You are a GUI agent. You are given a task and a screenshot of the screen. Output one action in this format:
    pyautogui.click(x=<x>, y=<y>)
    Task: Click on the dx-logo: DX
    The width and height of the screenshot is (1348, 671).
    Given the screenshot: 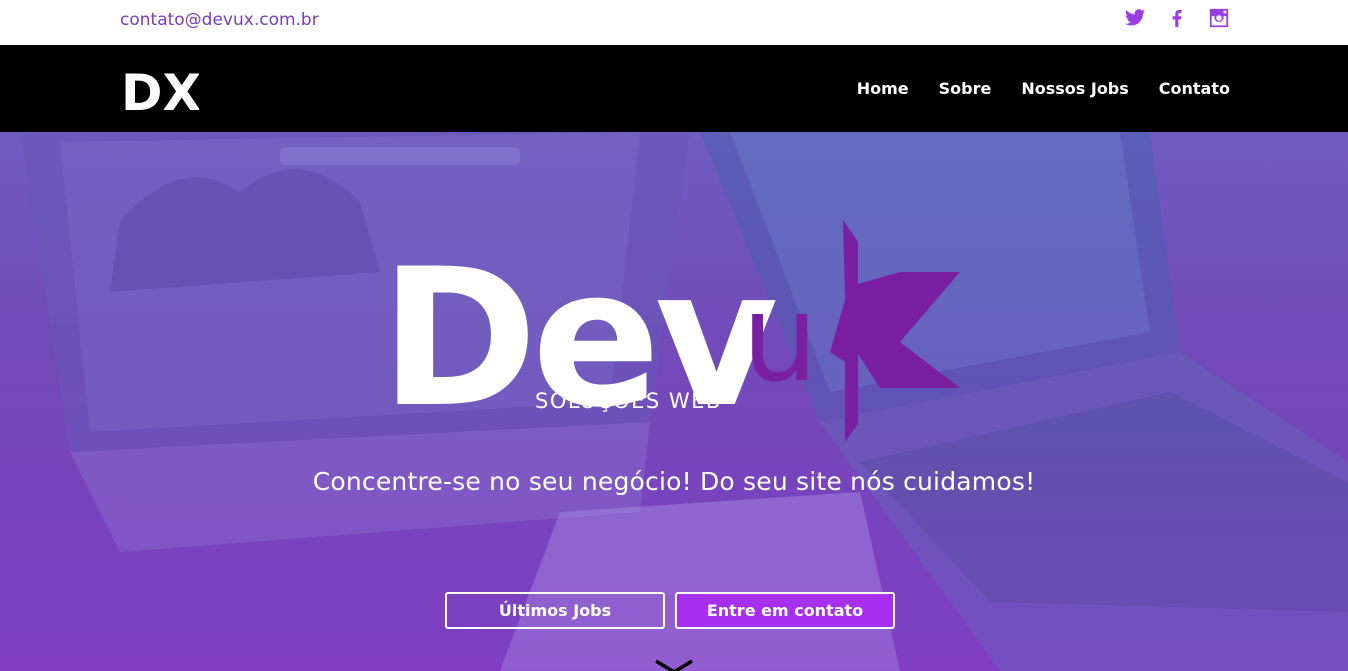 What is the action you would take?
    pyautogui.click(x=160, y=88)
    